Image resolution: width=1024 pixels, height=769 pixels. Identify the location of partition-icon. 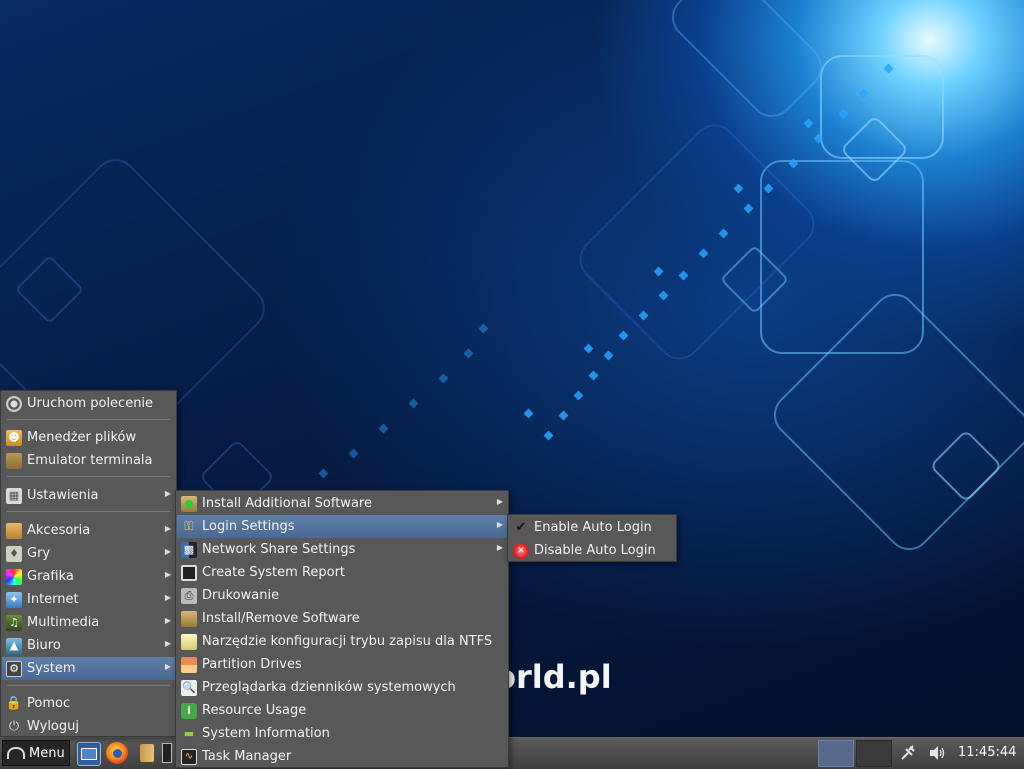
(189, 664).